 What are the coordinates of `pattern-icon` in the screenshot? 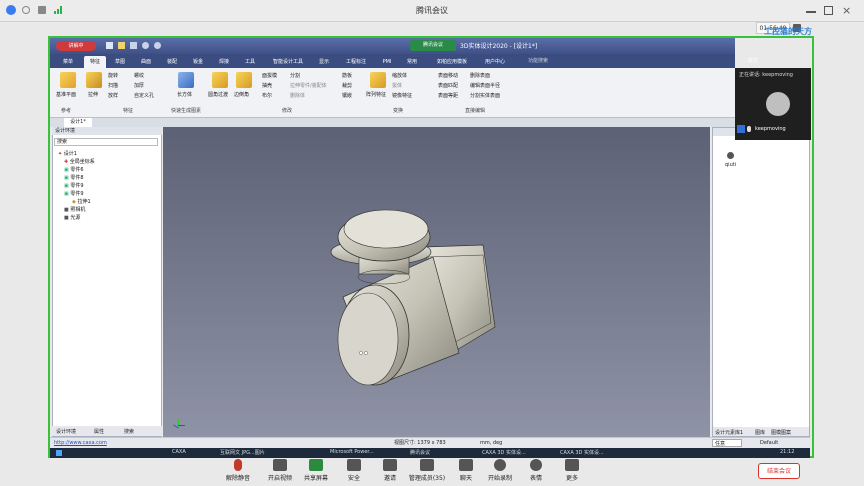 It's located at (378, 80).